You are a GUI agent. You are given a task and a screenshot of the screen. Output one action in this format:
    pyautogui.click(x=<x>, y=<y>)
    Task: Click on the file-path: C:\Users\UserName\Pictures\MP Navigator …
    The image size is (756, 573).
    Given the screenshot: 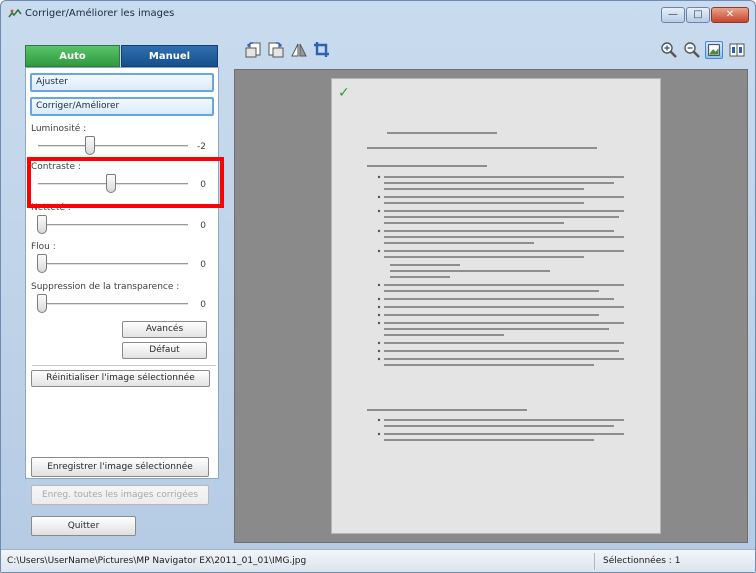 What is the action you would take?
    pyautogui.click(x=157, y=561)
    